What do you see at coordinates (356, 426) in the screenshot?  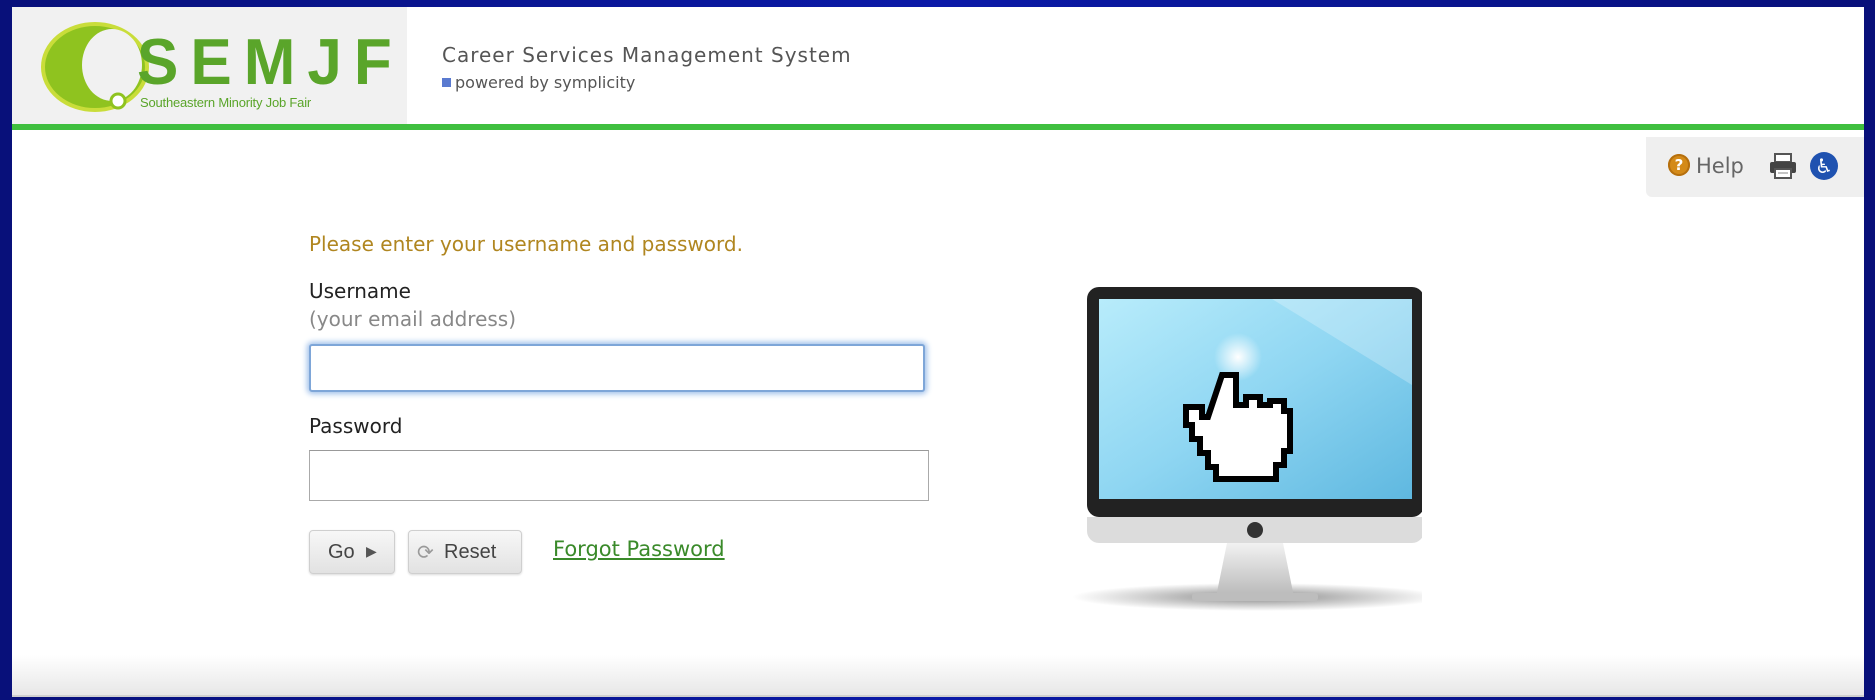 I see `password-label: Password` at bounding box center [356, 426].